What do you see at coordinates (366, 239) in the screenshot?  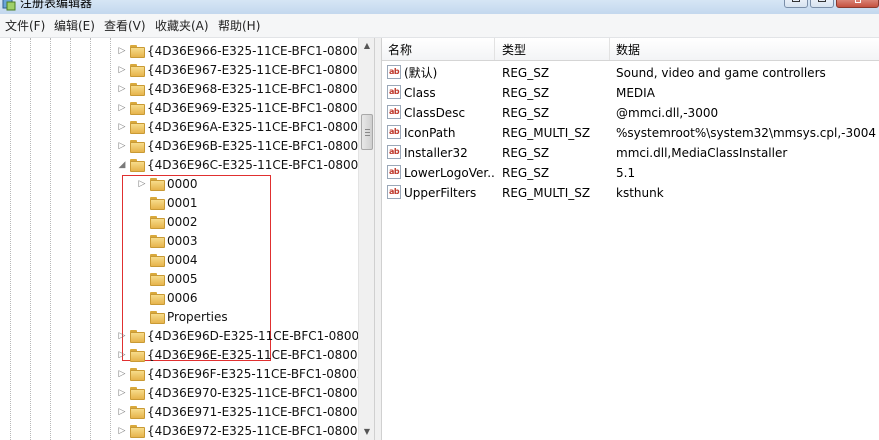 I see `tree-scrollbar: ▲ ▼` at bounding box center [366, 239].